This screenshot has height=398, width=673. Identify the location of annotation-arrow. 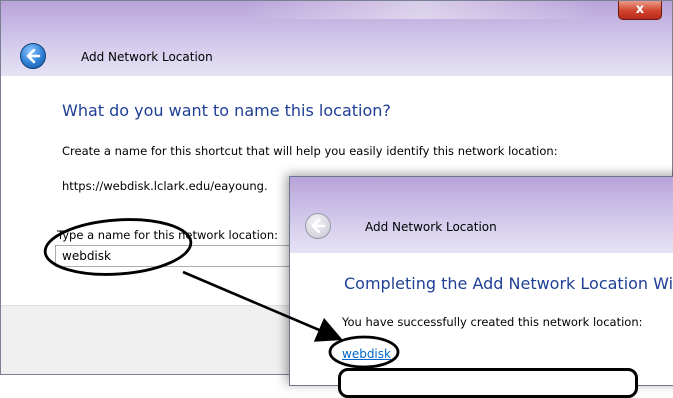
(262, 306).